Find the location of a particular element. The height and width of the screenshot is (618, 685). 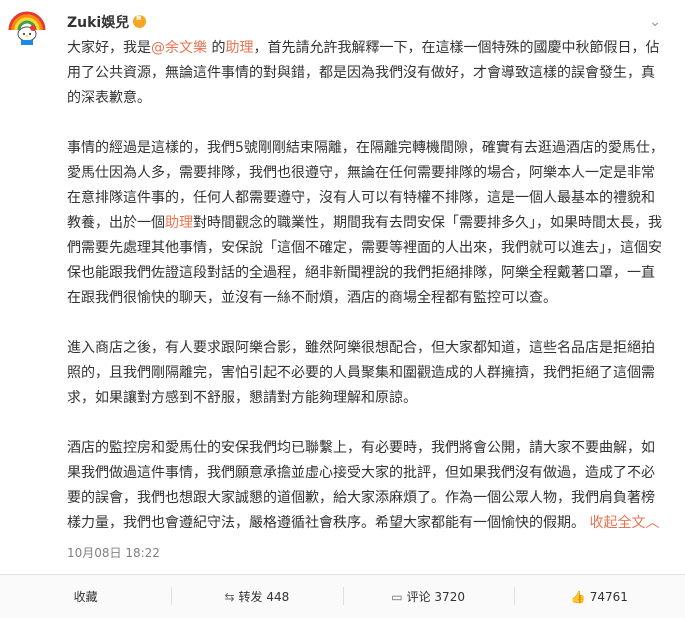

chevron-down-icon: ⌄ is located at coordinates (655, 22).